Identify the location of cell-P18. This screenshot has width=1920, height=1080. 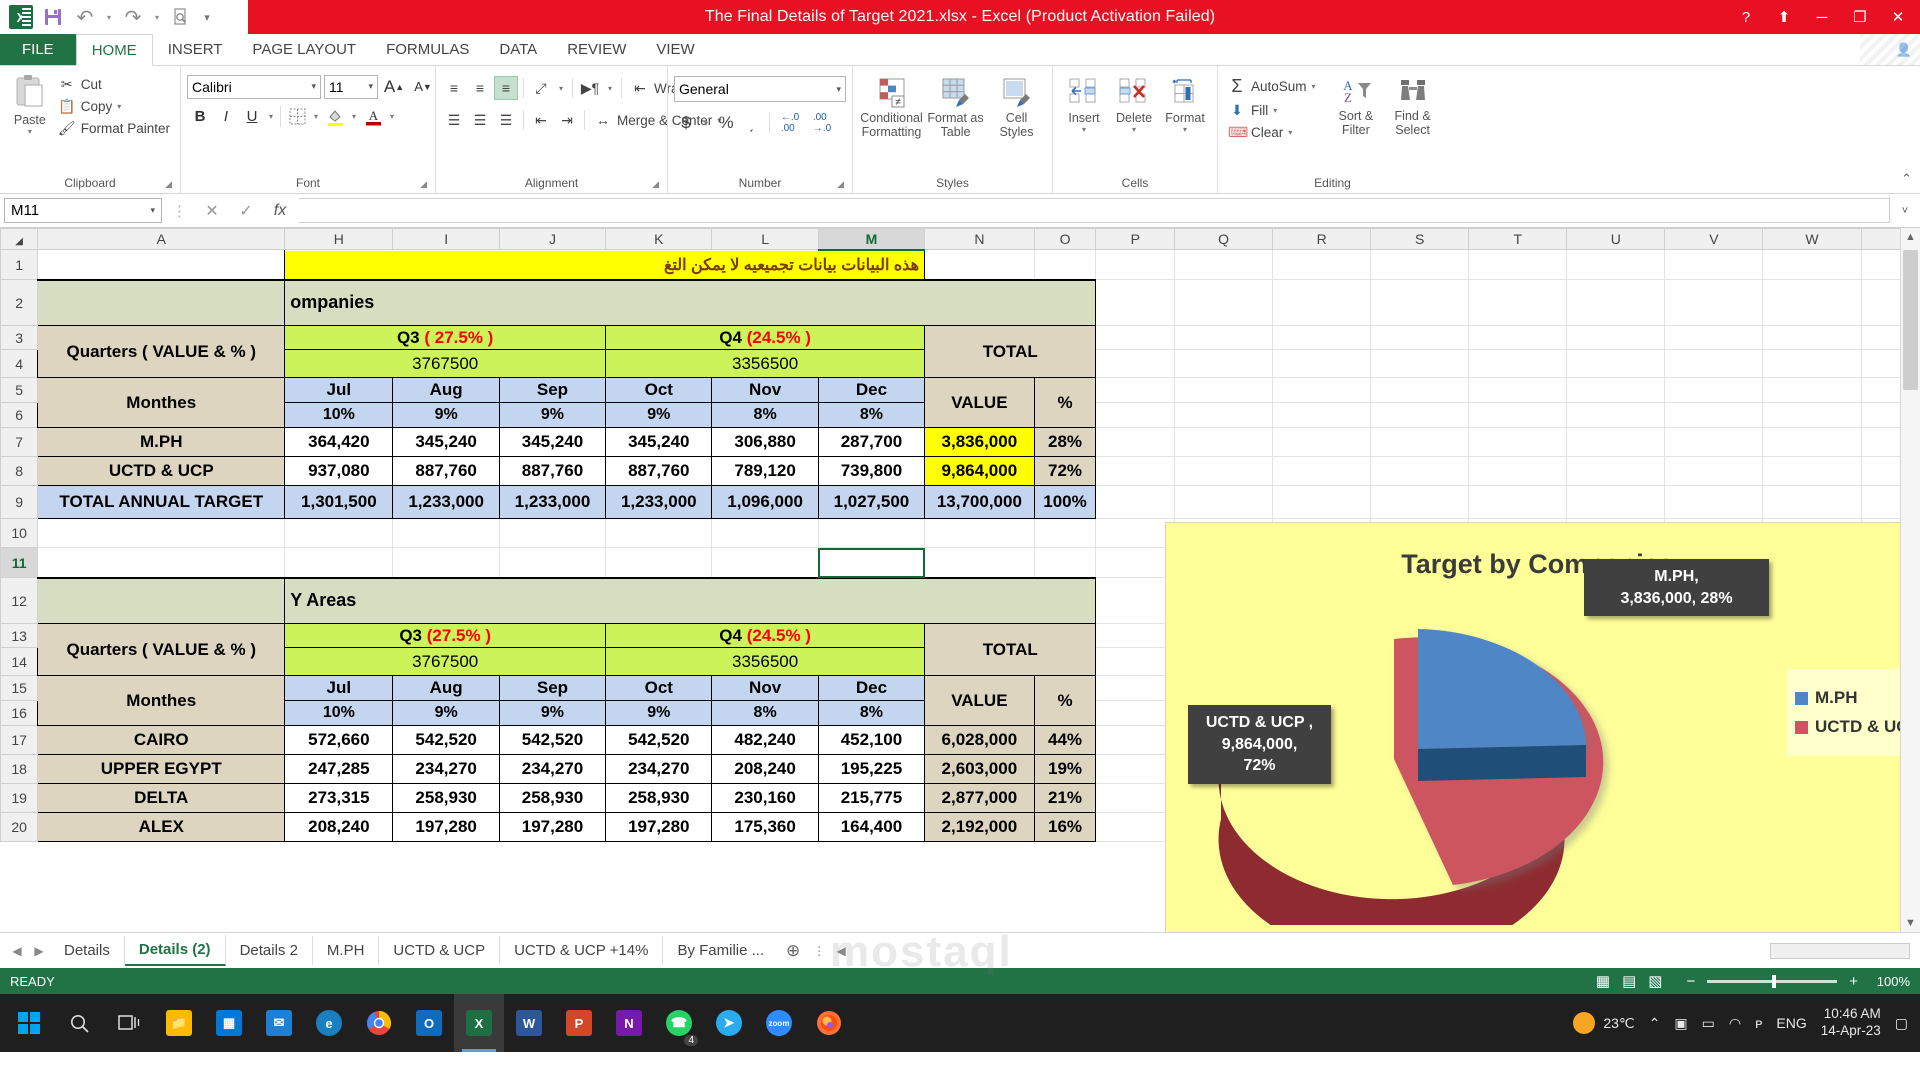
(1135, 769).